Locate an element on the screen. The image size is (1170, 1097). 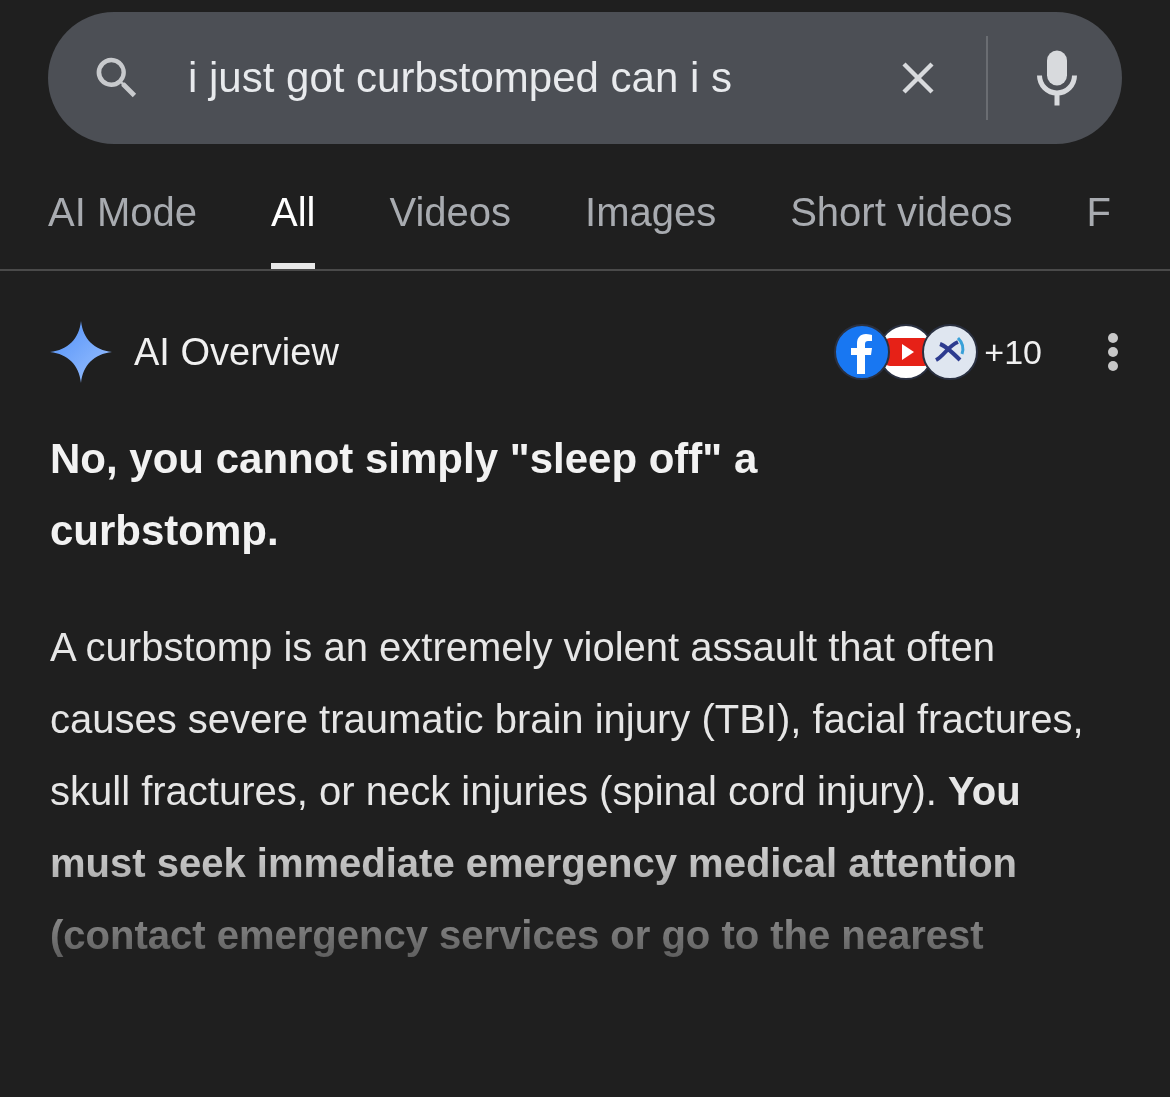
search-tab: Images is located at coordinates (651, 224).